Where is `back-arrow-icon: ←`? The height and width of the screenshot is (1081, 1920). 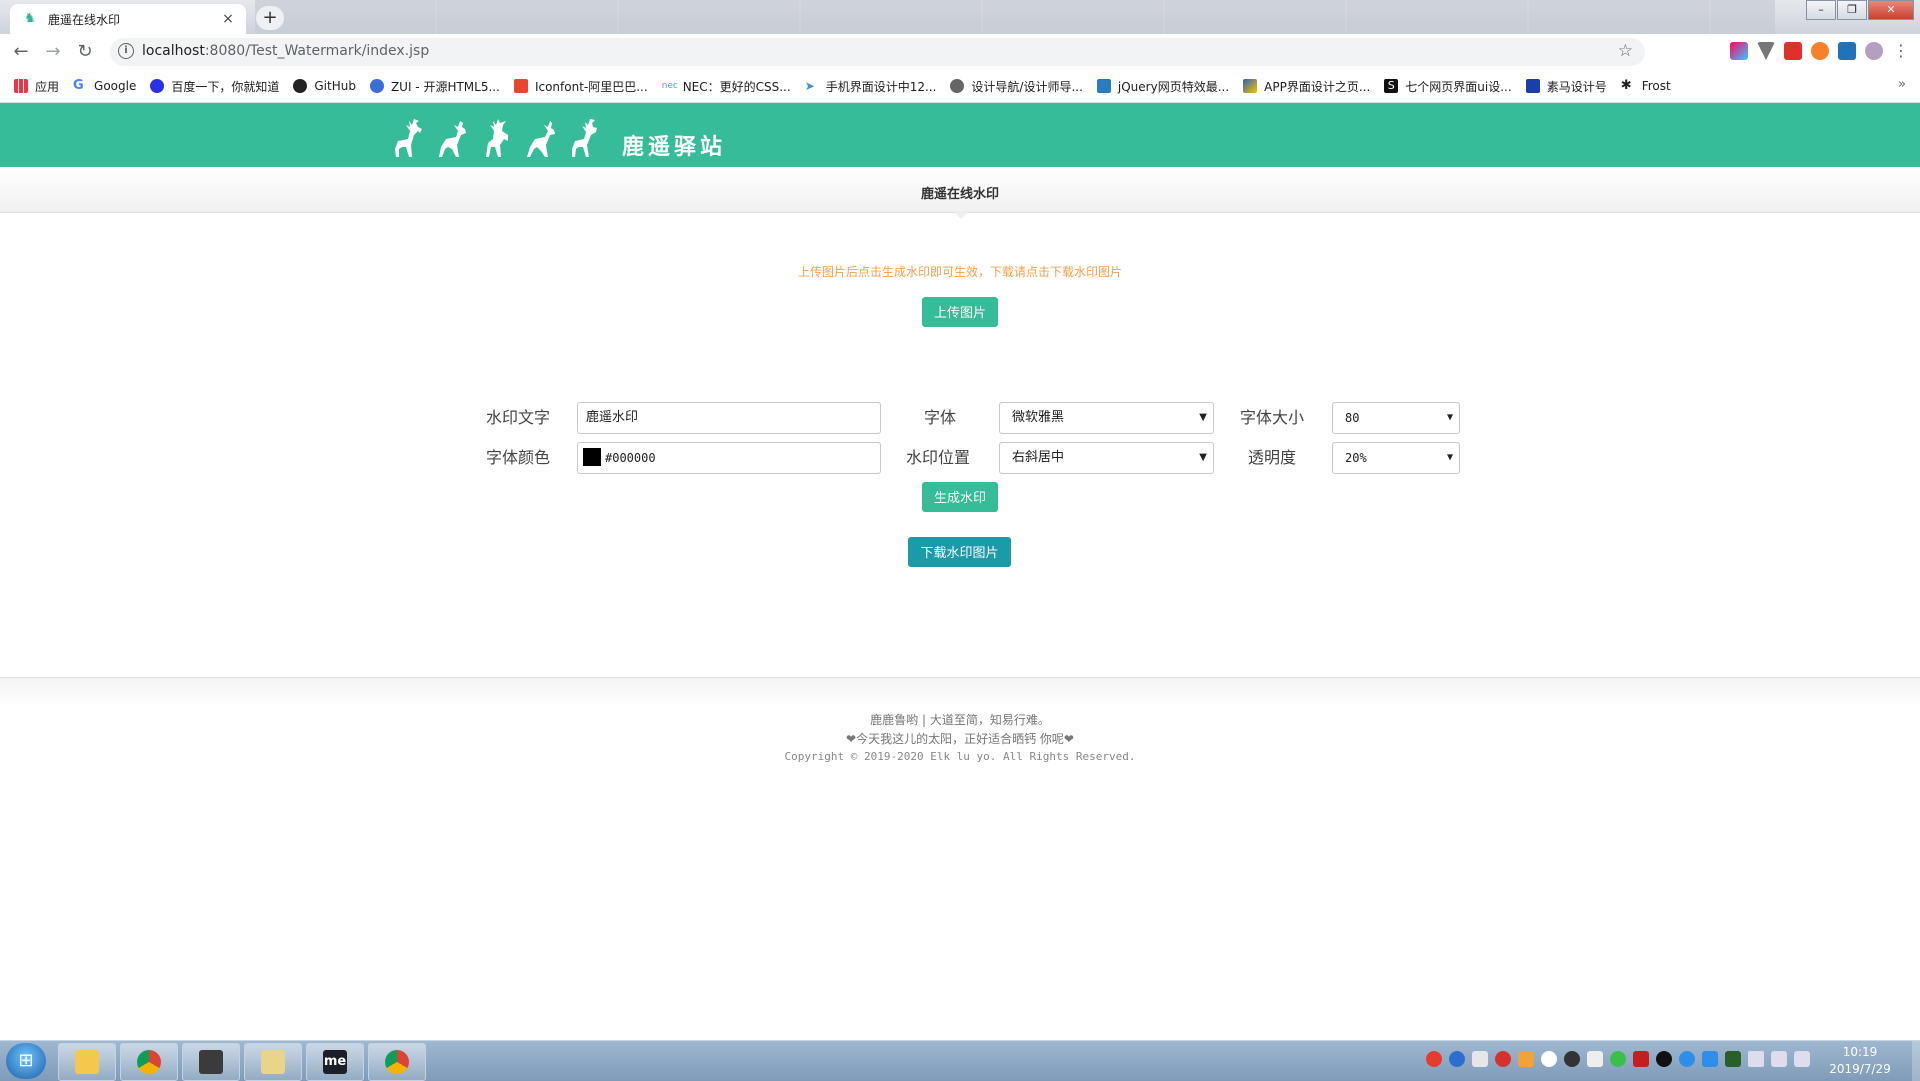
back-arrow-icon: ← is located at coordinates (21, 52).